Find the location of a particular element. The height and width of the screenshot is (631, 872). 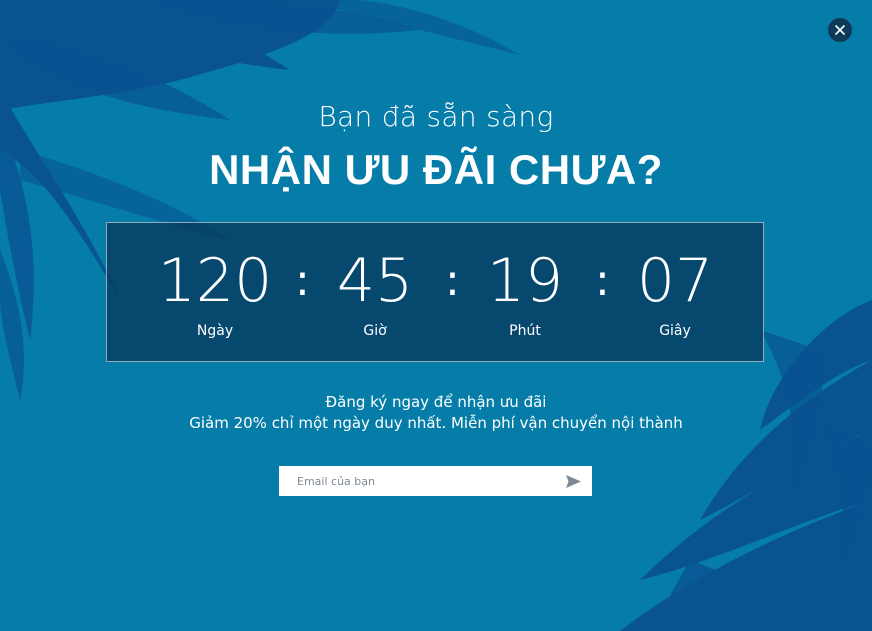

close-icon is located at coordinates (840, 30).